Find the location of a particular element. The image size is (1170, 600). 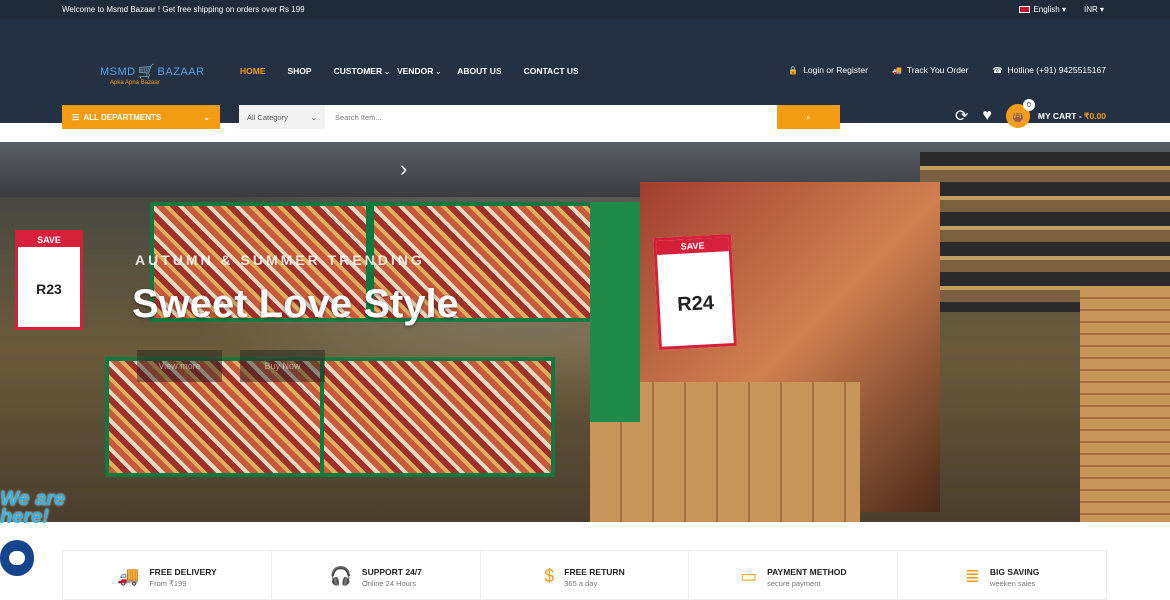

nav-vendor: VENDOR ⌄ is located at coordinates (419, 71).